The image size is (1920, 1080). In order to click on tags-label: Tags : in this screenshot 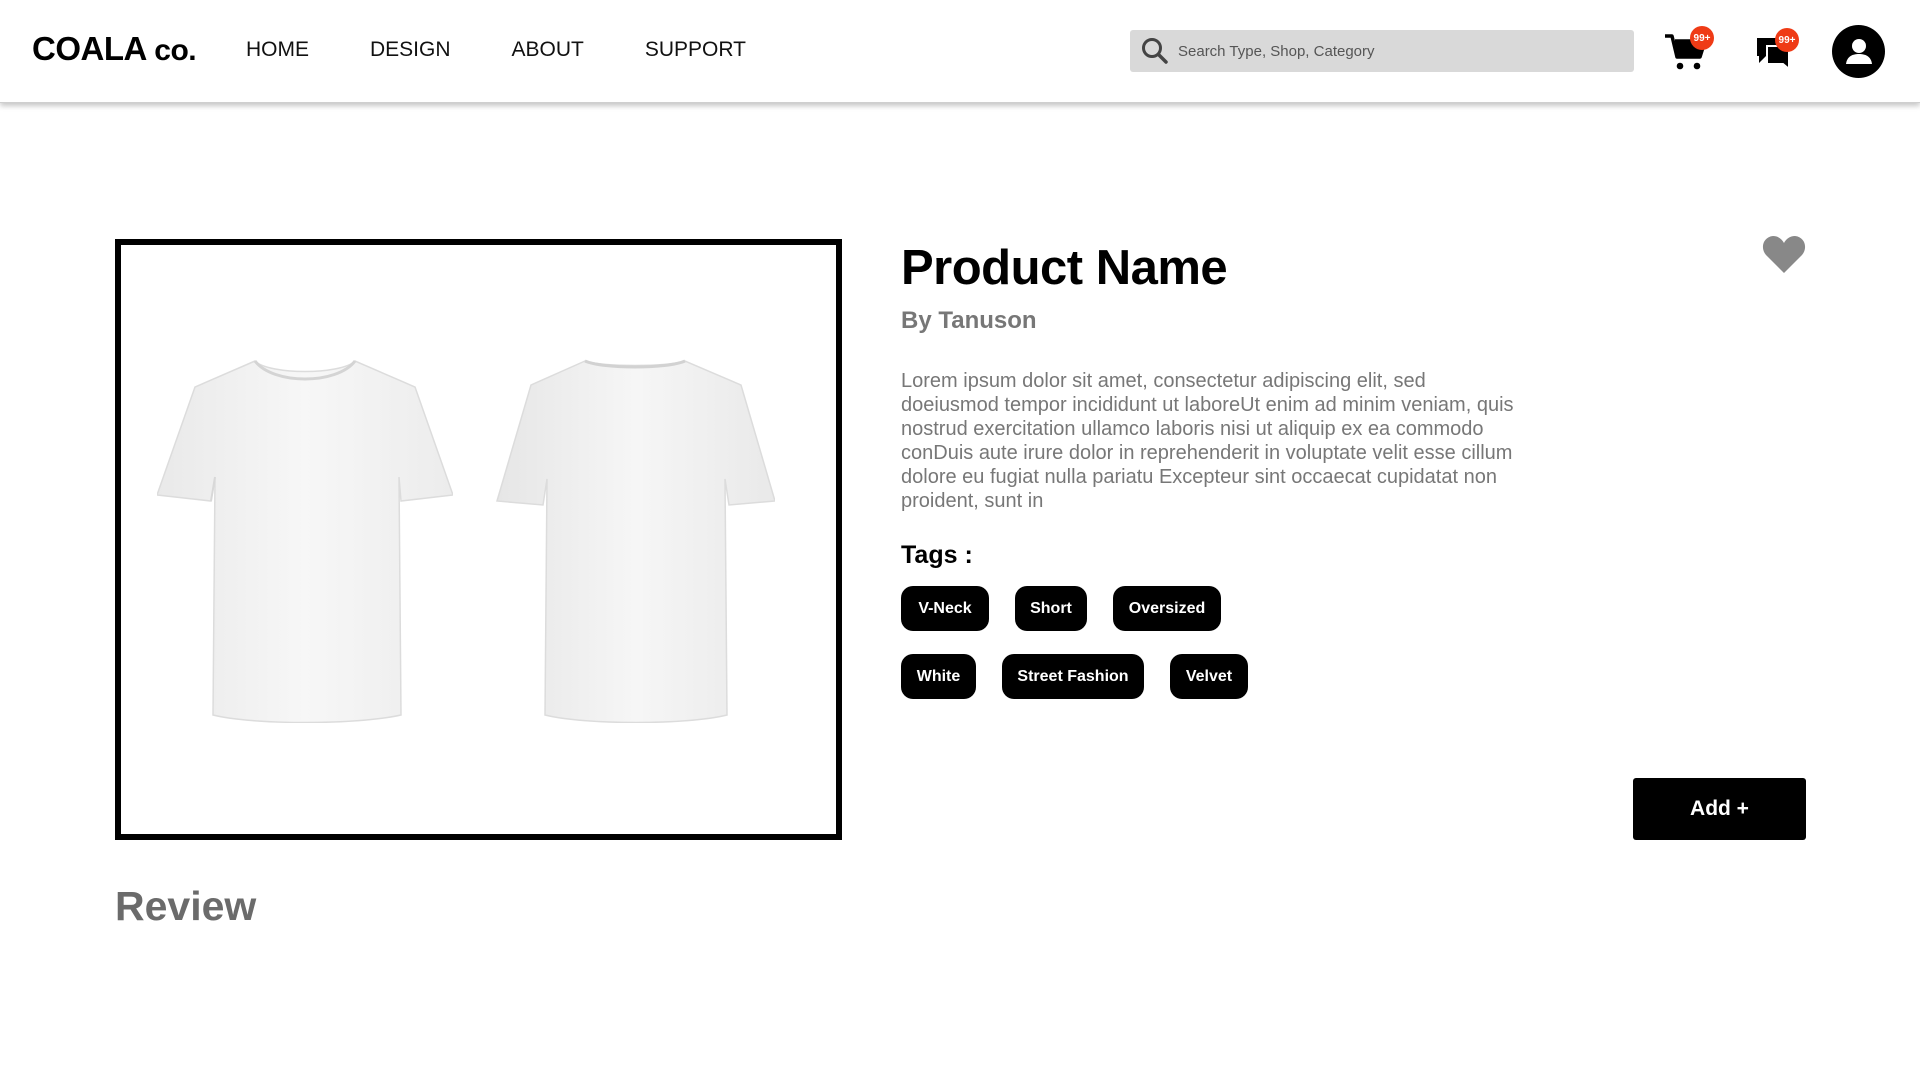, I will do `click(937, 555)`.